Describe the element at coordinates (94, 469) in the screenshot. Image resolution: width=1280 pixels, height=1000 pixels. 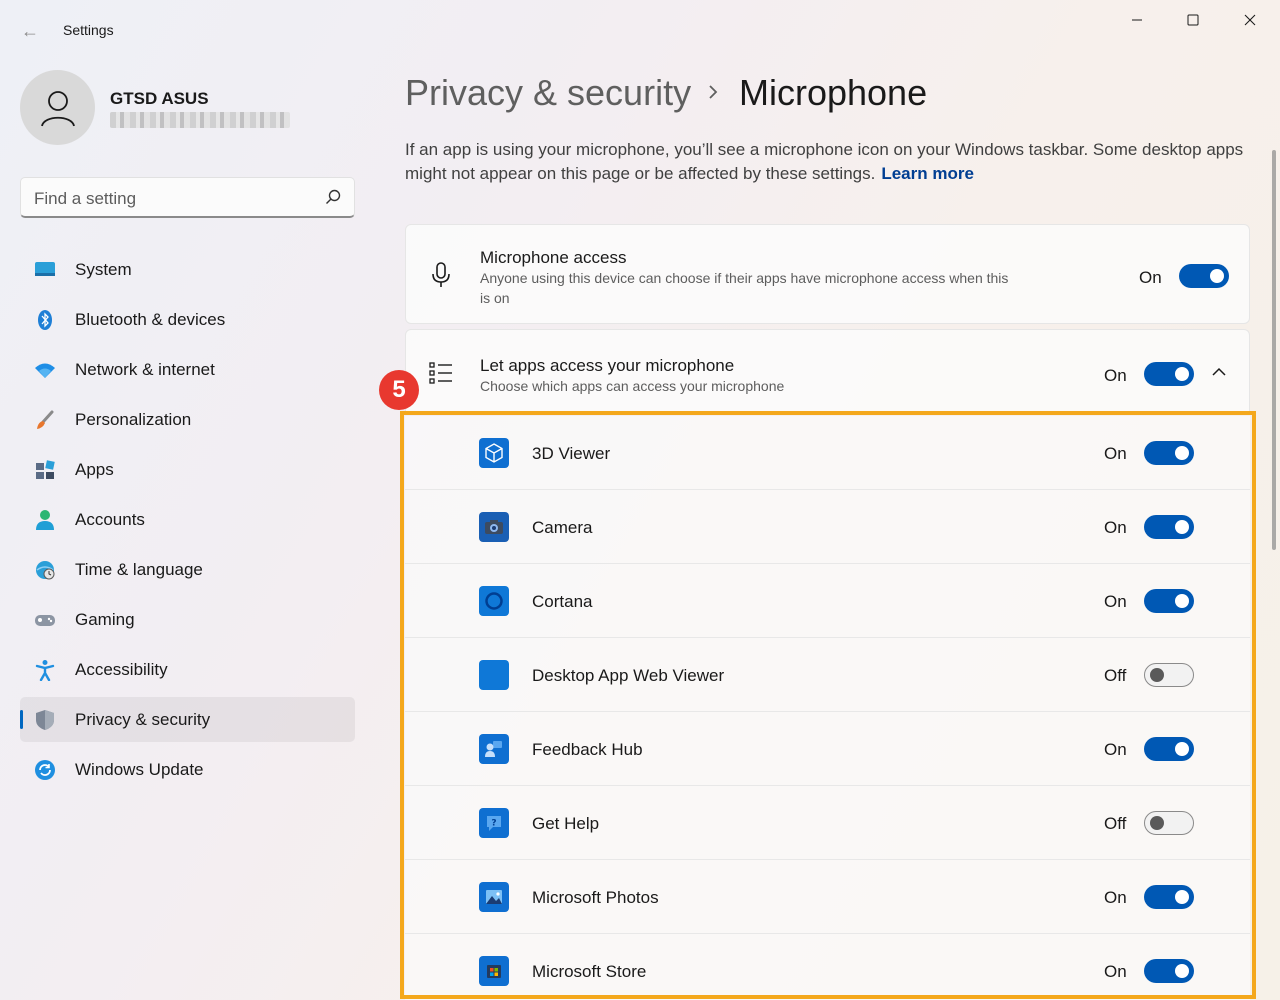
I see `sidebar-item-label: Apps` at that location.